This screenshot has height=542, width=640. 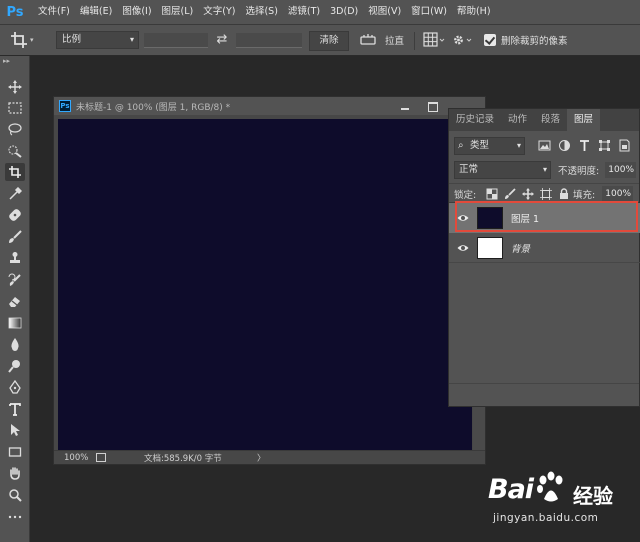 I want to click on menu-image: 图像(I), so click(x=136, y=12).